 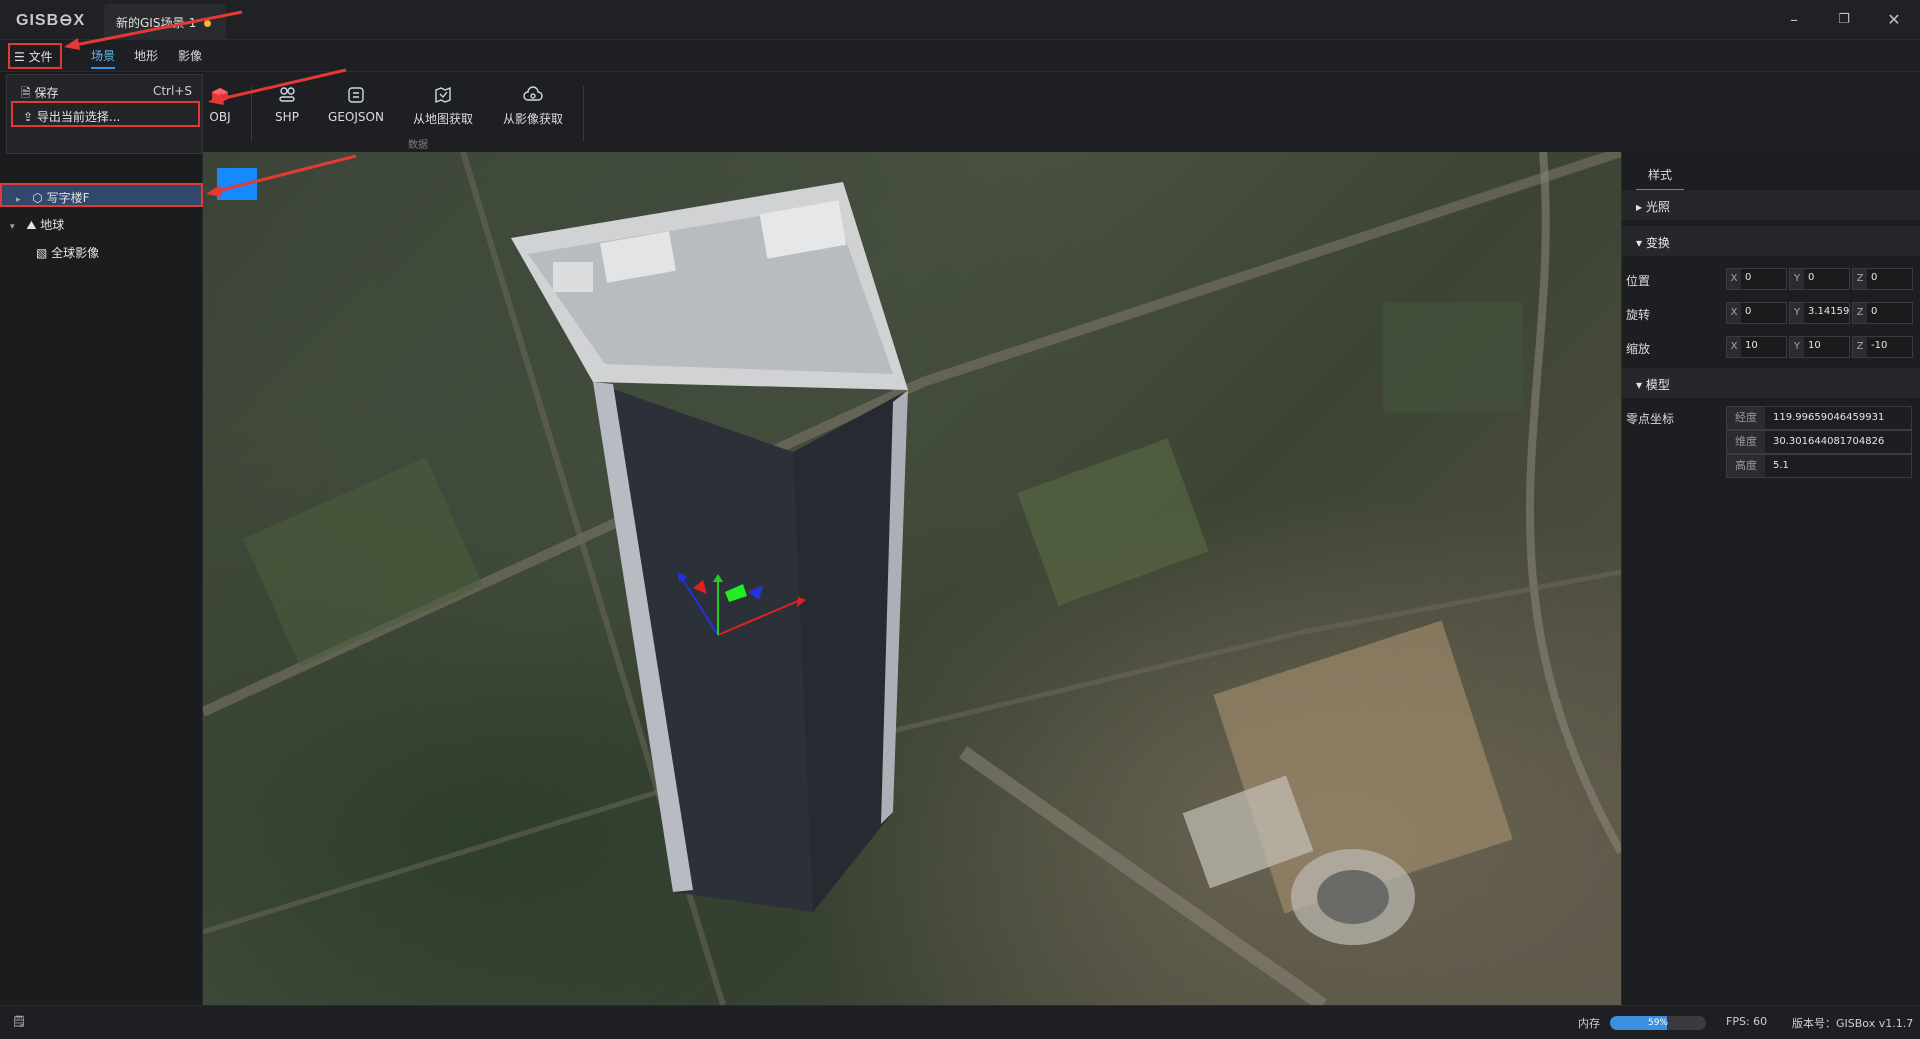 I want to click on export-icon: ⇪, so click(x=28, y=117).